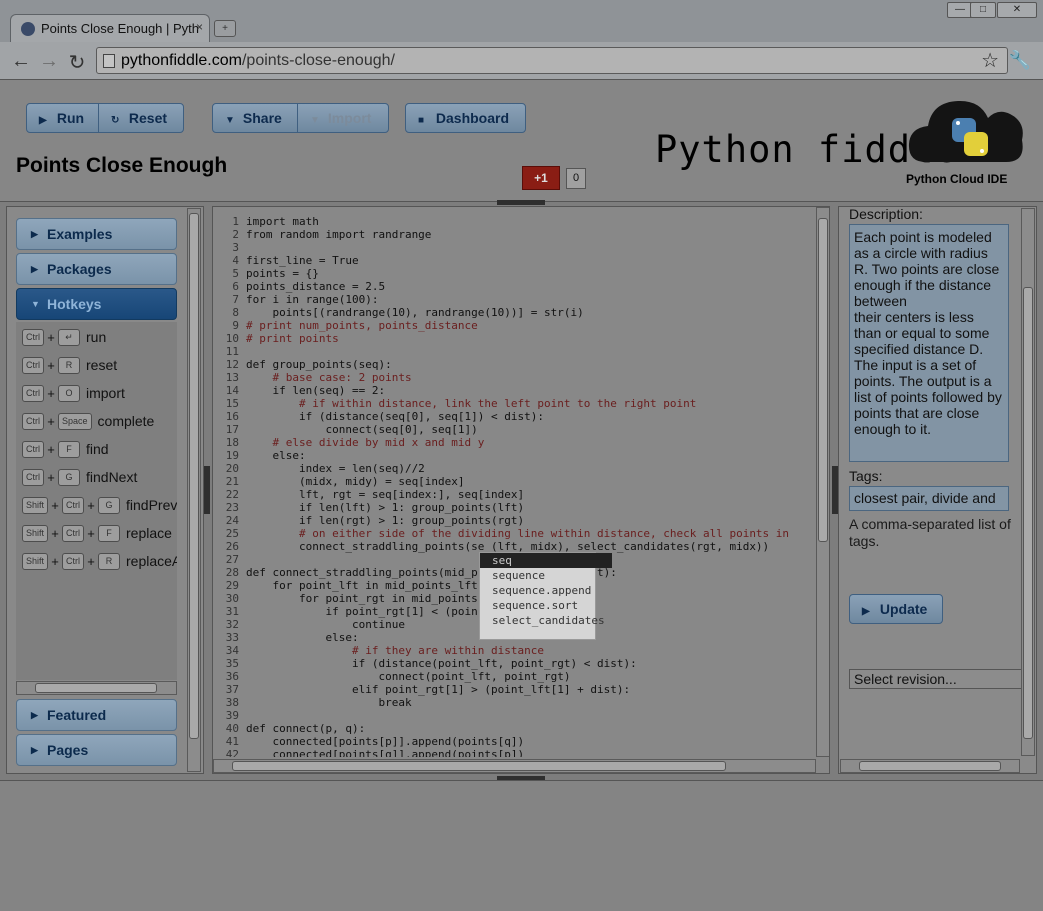 The height and width of the screenshot is (911, 1043). What do you see at coordinates (328, 702) in the screenshot?
I see `code-line: break` at bounding box center [328, 702].